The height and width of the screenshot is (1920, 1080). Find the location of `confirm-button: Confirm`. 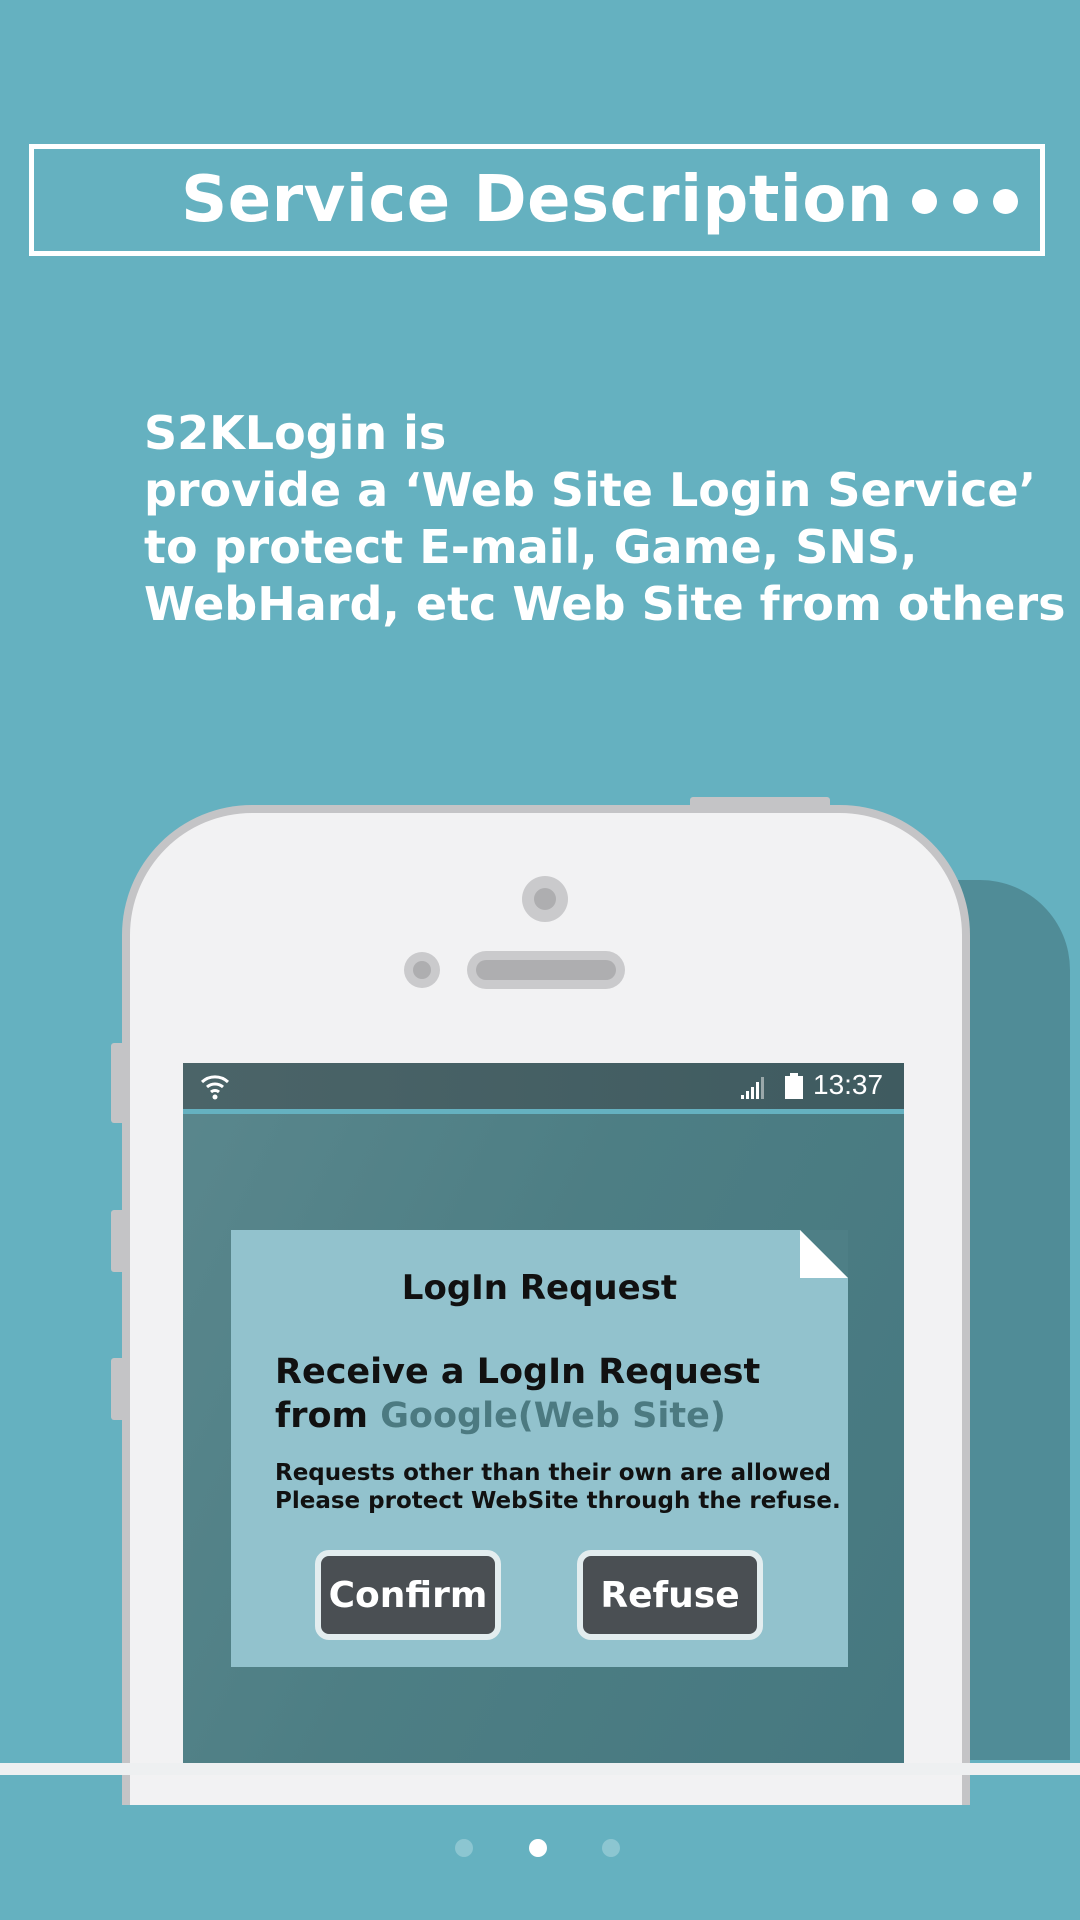

confirm-button: Confirm is located at coordinates (408, 1595).